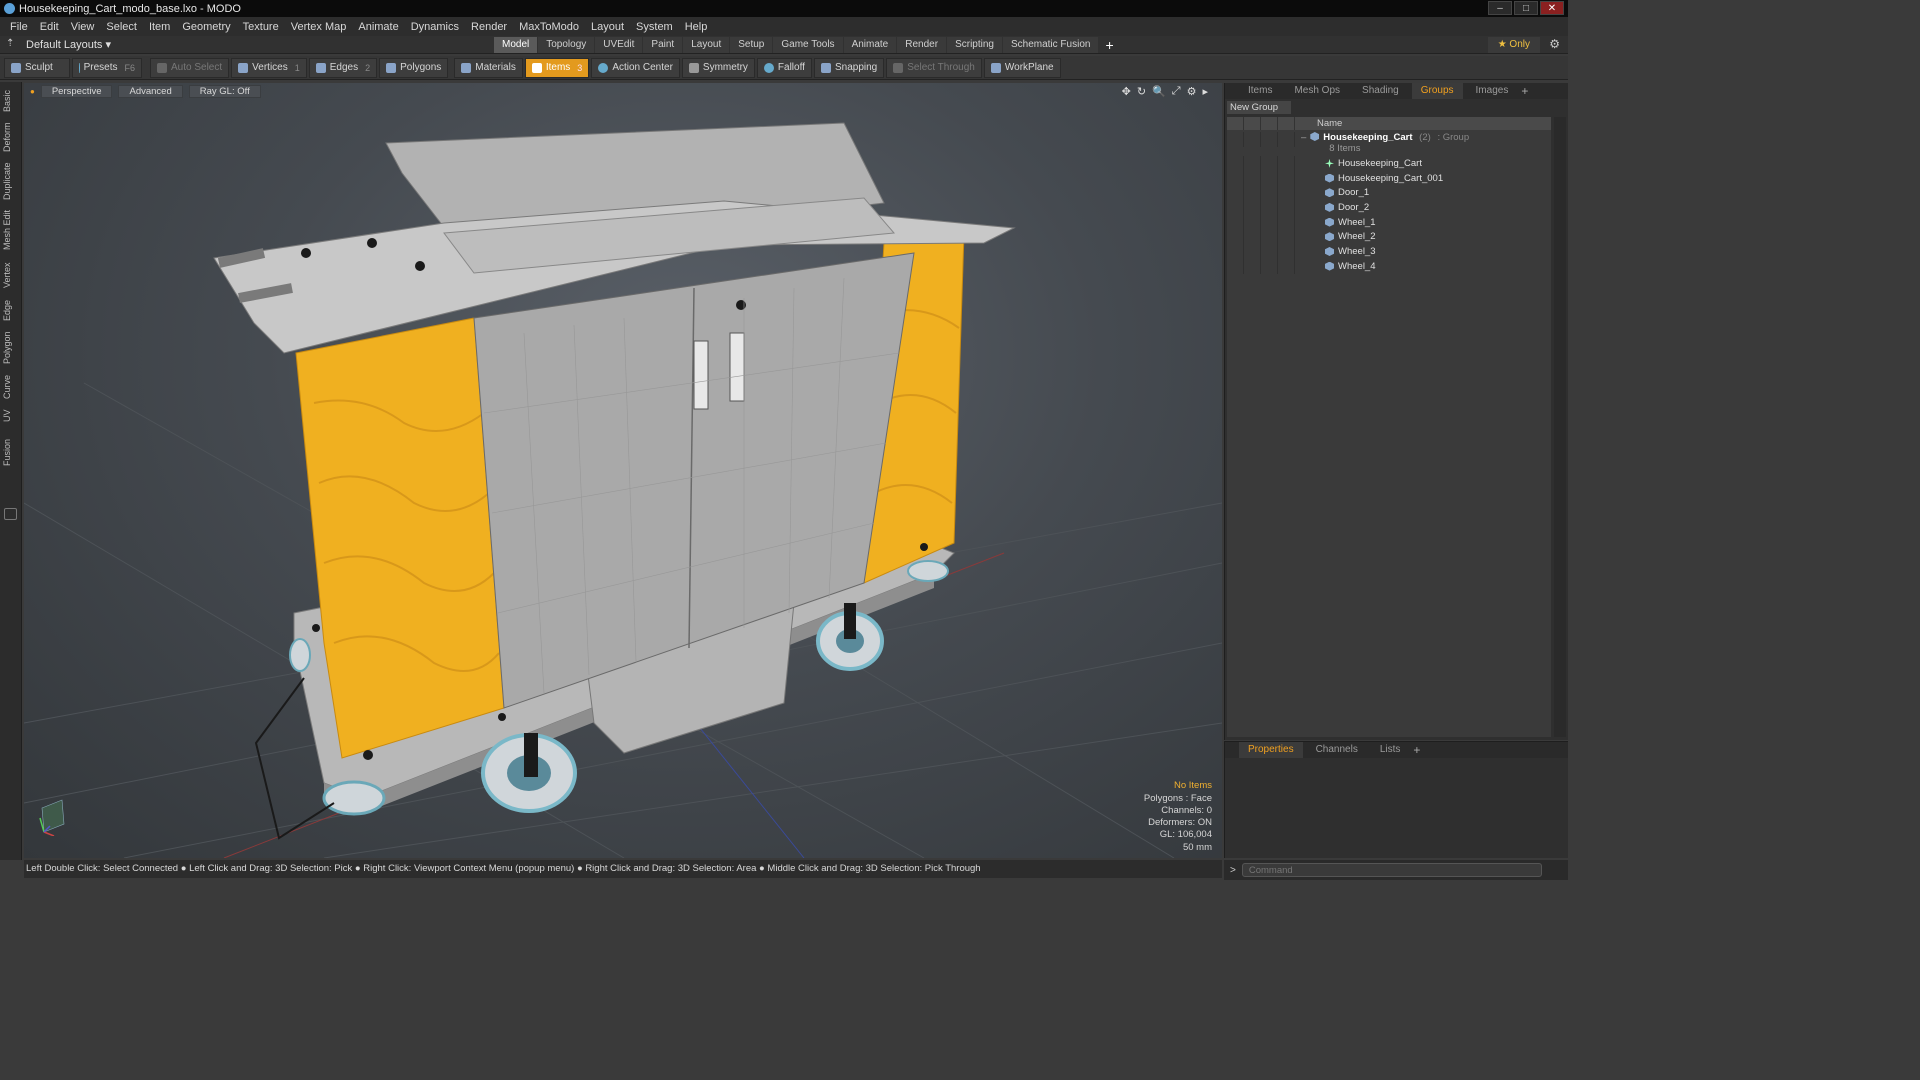 The image size is (1920, 1080). What do you see at coordinates (1337, 750) in the screenshot?
I see `tab-channels: Channels` at bounding box center [1337, 750].